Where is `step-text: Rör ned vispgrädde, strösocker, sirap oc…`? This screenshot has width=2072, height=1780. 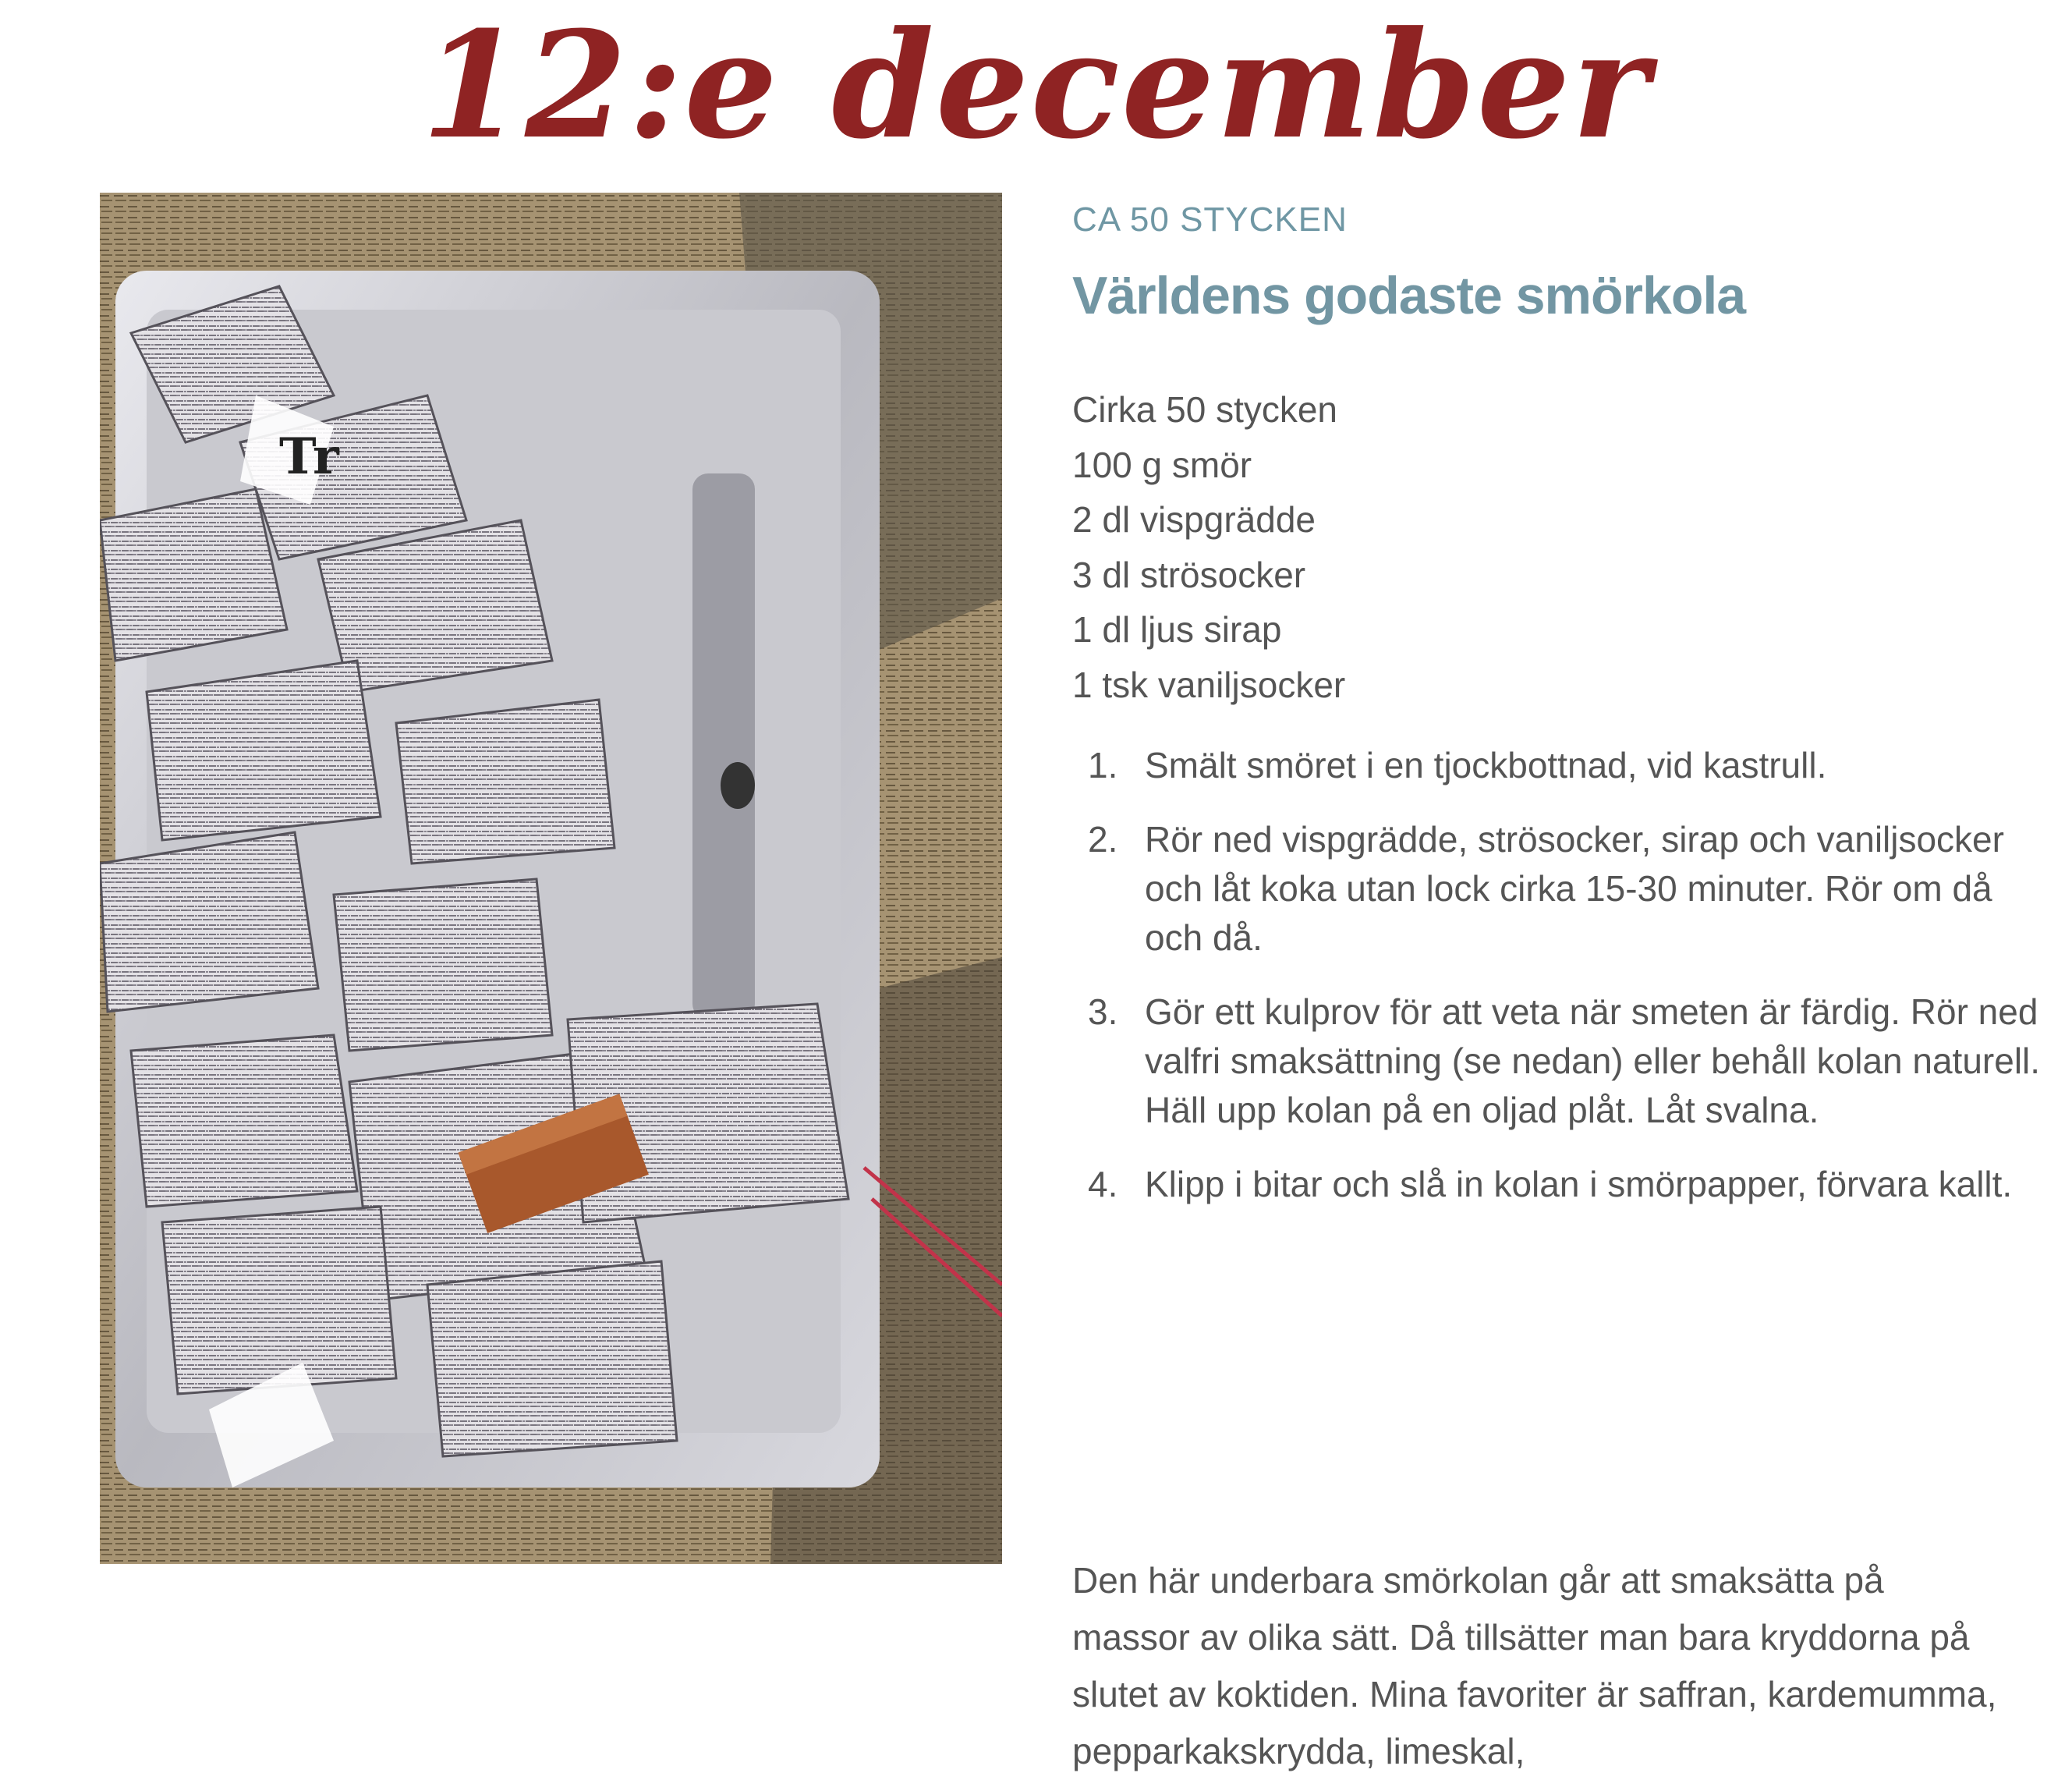 step-text: Rör ned vispgrädde, strösocker, sirap oc… is located at coordinates (1574, 888).